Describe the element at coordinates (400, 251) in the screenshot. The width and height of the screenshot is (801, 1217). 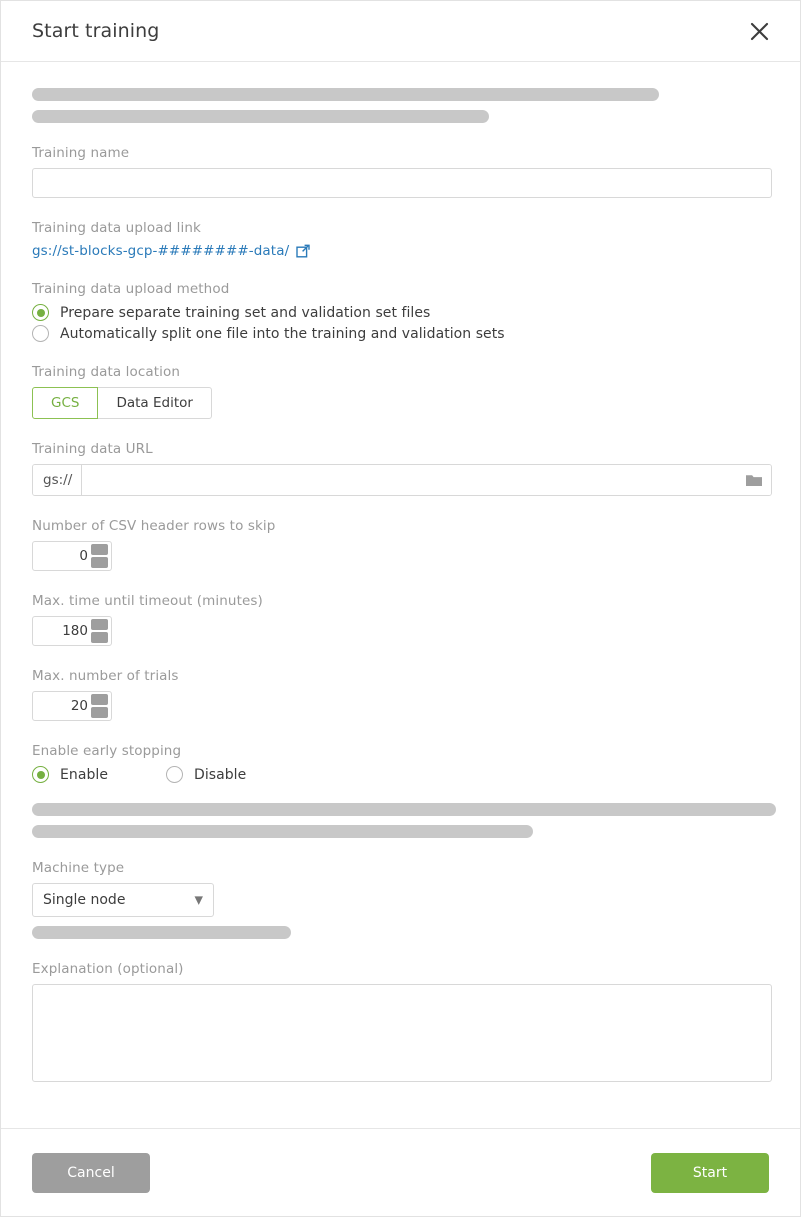
I see `upload-link-row: gs://st-blocks-gcp-########-data/` at that location.